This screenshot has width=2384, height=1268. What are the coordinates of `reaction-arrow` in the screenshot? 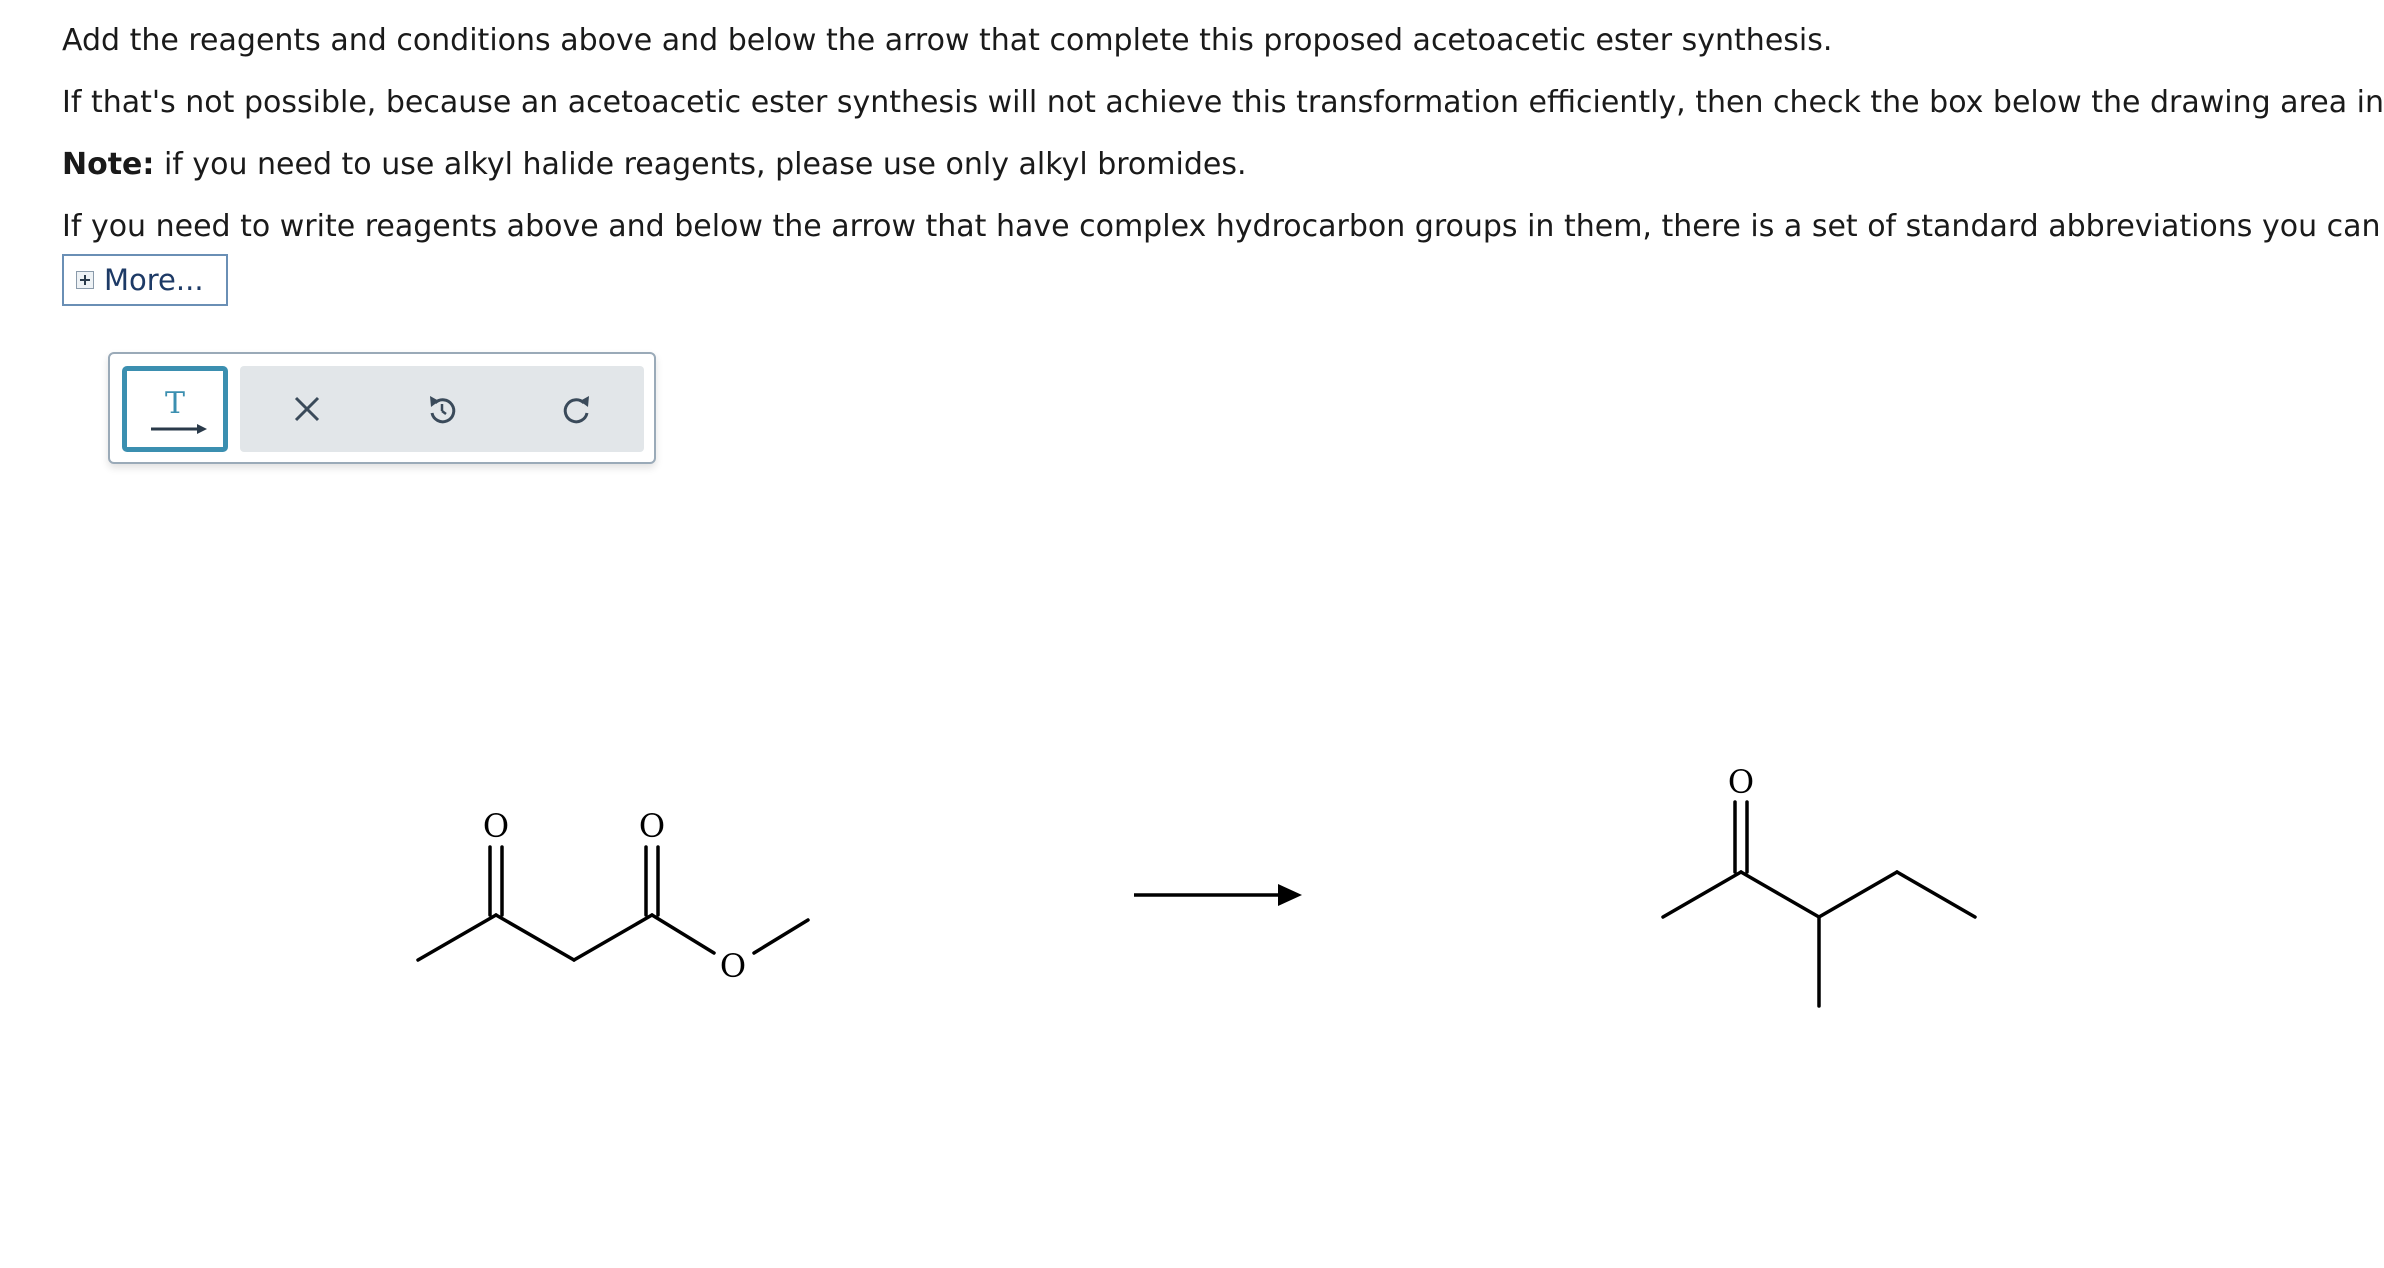 It's located at (1218, 895).